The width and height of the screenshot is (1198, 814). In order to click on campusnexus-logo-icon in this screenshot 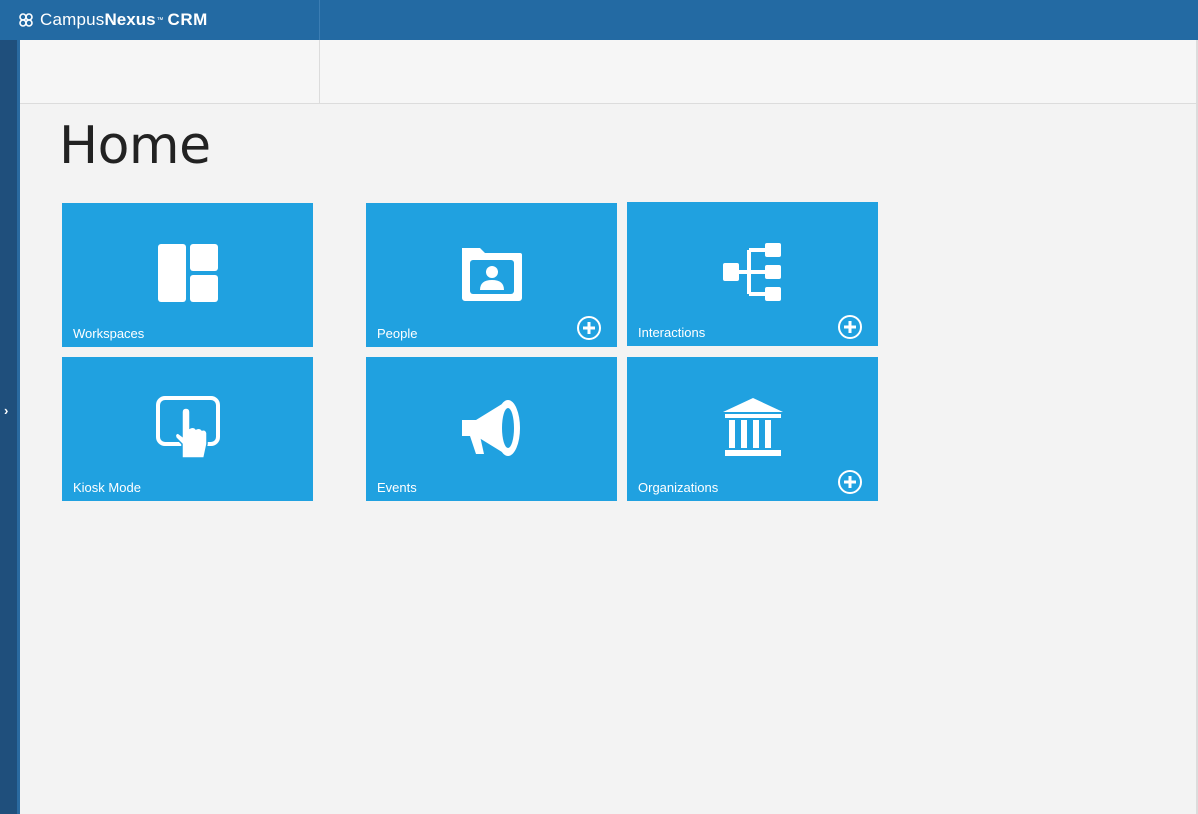, I will do `click(26, 20)`.